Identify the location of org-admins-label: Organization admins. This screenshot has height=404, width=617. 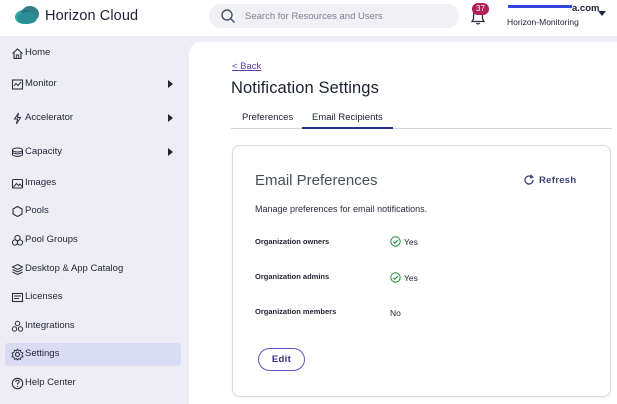
(292, 276).